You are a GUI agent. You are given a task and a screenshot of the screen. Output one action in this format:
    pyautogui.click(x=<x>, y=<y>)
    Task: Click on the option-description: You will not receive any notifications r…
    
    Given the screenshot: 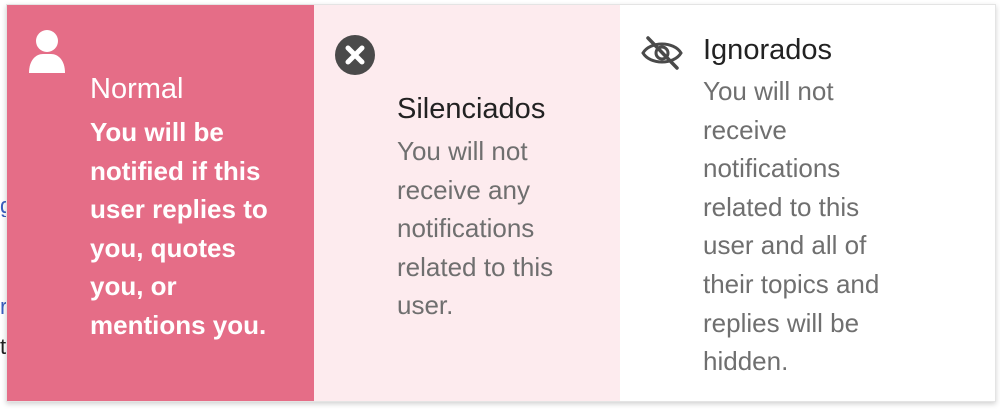 What is the action you would take?
    pyautogui.click(x=475, y=228)
    